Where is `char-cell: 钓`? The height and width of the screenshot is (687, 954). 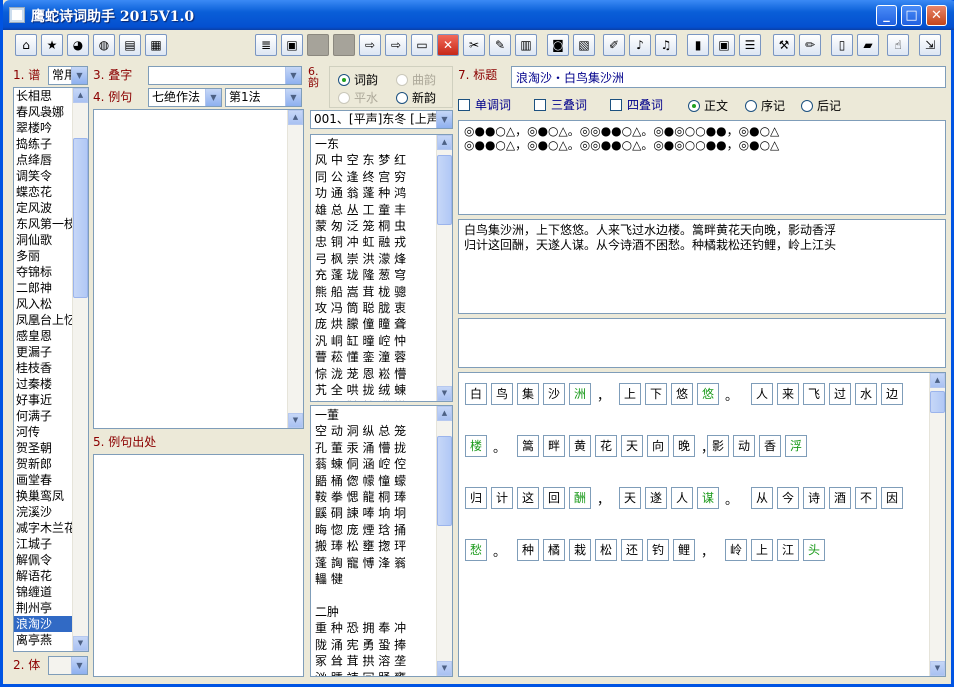
char-cell: 钓 is located at coordinates (658, 550).